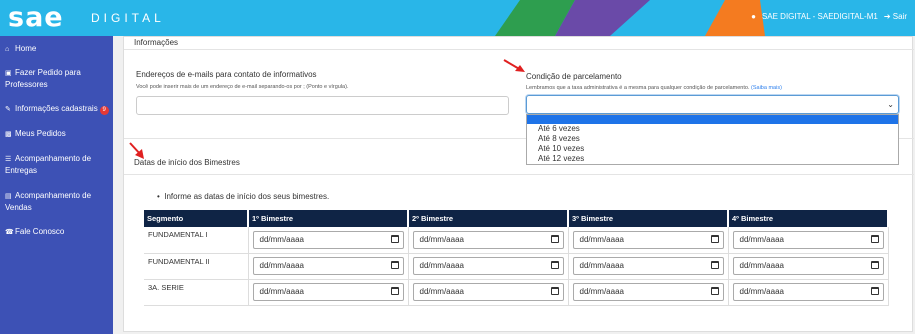 This screenshot has width=915, height=334. What do you see at coordinates (26, 48) in the screenshot?
I see `sidebar-item-label: Home` at bounding box center [26, 48].